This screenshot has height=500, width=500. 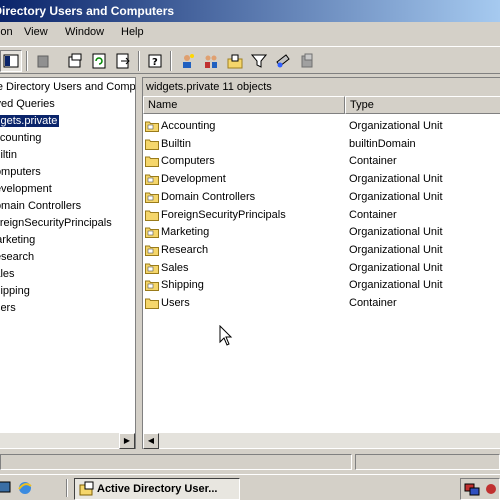 I want to click on column-header-name: Name, so click(x=244, y=105).